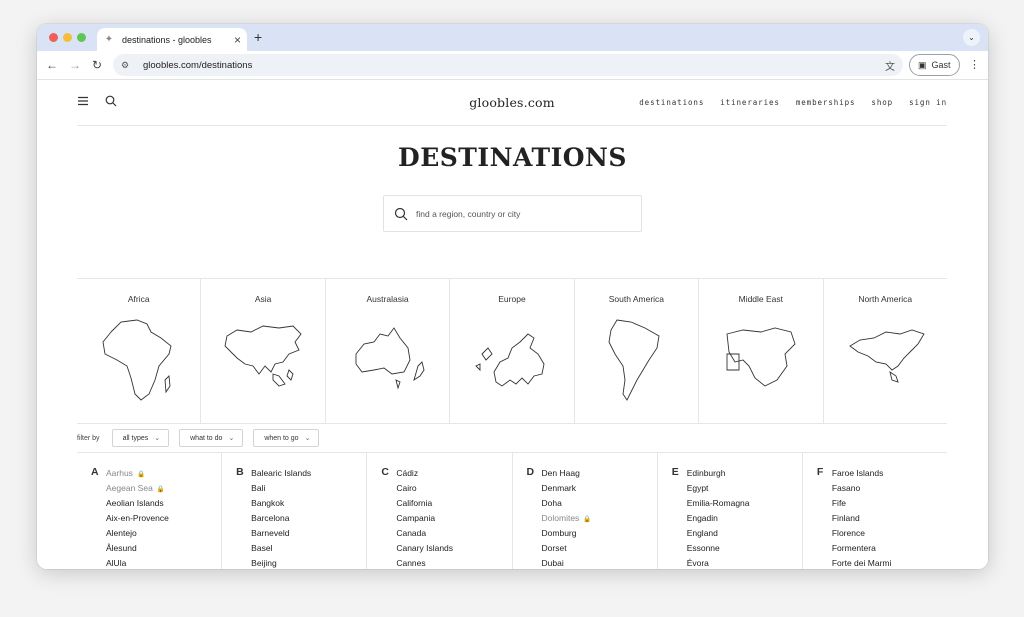 Image resolution: width=1024 pixels, height=617 pixels. What do you see at coordinates (163, 563) in the screenshot?
I see `destination-link: AlUla` at bounding box center [163, 563].